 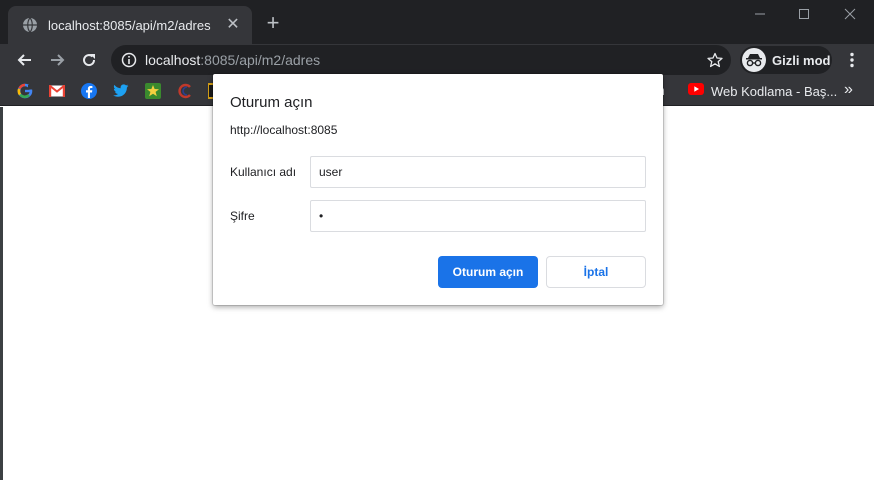 I want to click on incognito-label: Gizli mod, so click(x=801, y=60).